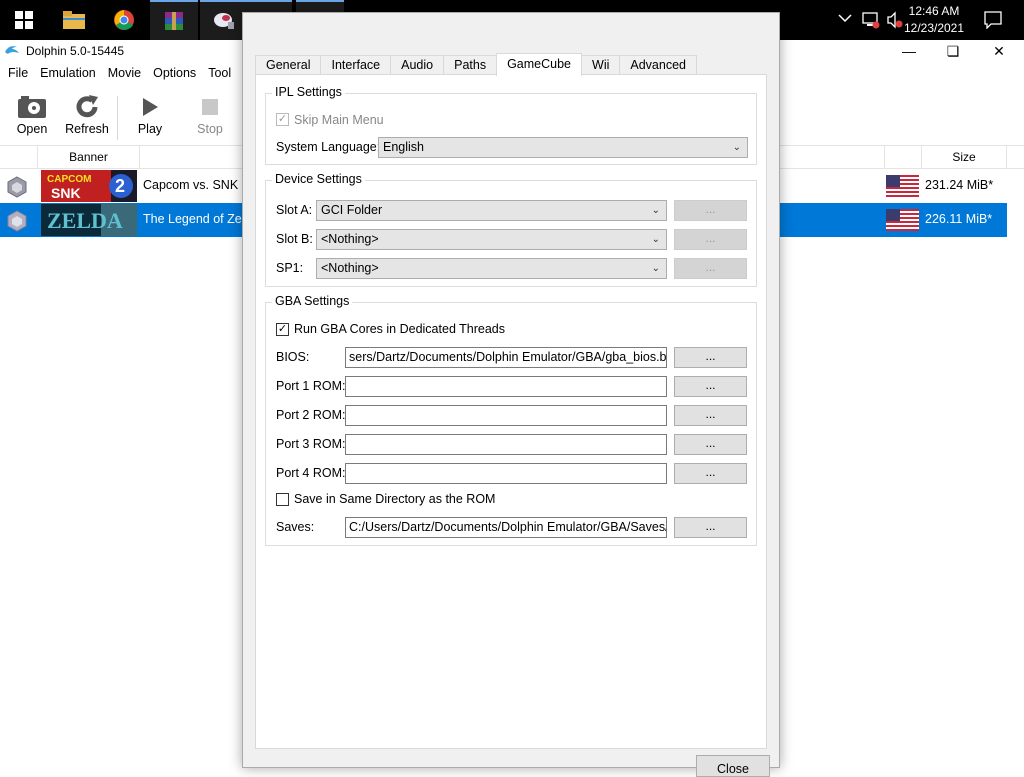 This screenshot has height=777, width=1024. I want to click on system-language-label: System Language:, so click(328, 147).